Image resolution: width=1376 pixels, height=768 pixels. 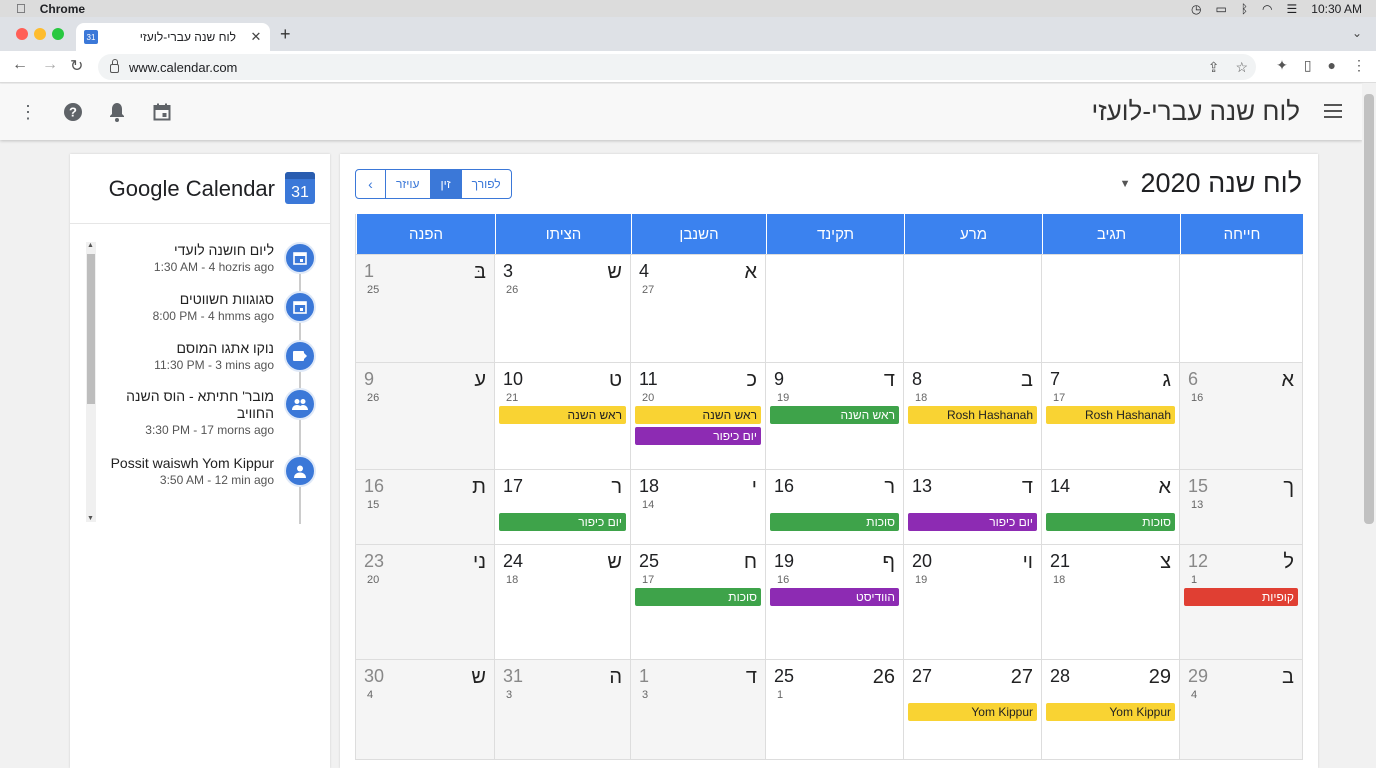 What do you see at coordinates (62, 9) in the screenshot?
I see `mac-app-name: Chrome` at bounding box center [62, 9].